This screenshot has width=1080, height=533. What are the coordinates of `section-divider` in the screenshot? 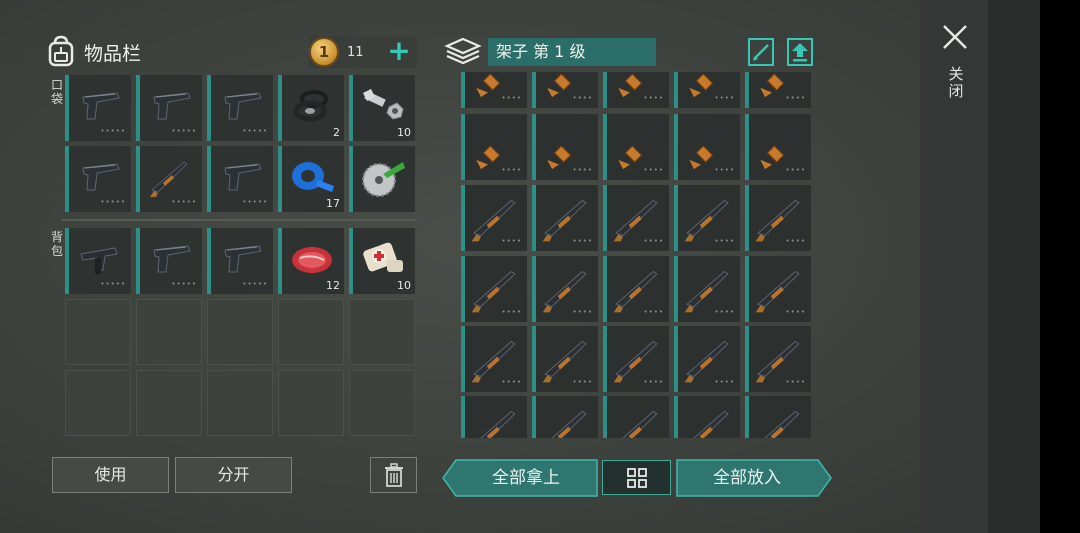 It's located at (239, 220).